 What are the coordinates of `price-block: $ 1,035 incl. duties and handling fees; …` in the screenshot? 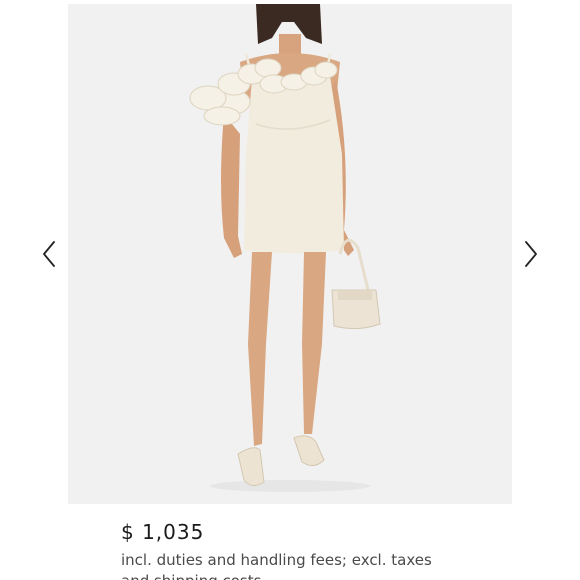 It's located at (341, 549).